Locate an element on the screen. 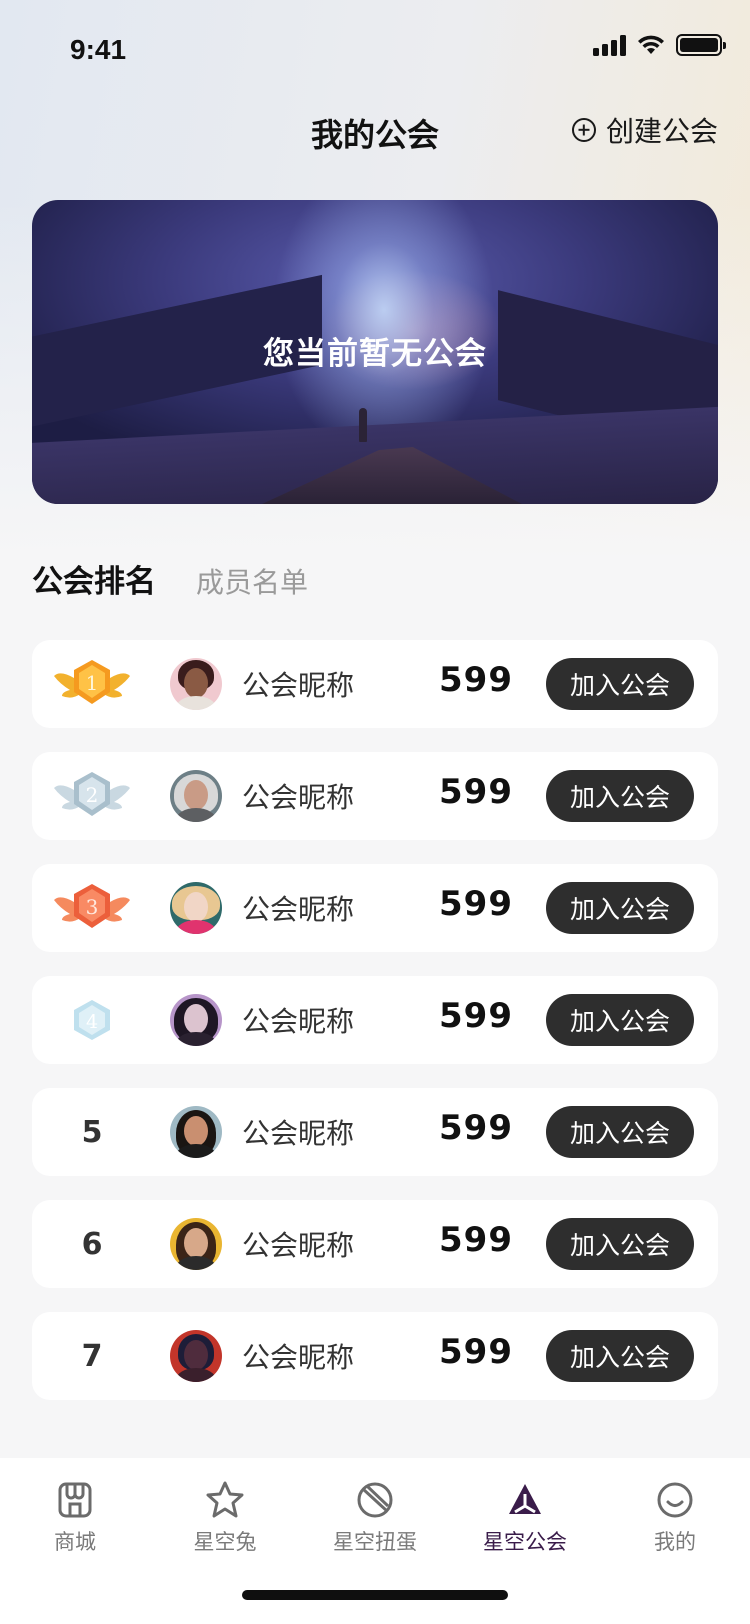 The image size is (750, 1624). no-guild-message: 您当前暂无公会 is located at coordinates (375, 354).